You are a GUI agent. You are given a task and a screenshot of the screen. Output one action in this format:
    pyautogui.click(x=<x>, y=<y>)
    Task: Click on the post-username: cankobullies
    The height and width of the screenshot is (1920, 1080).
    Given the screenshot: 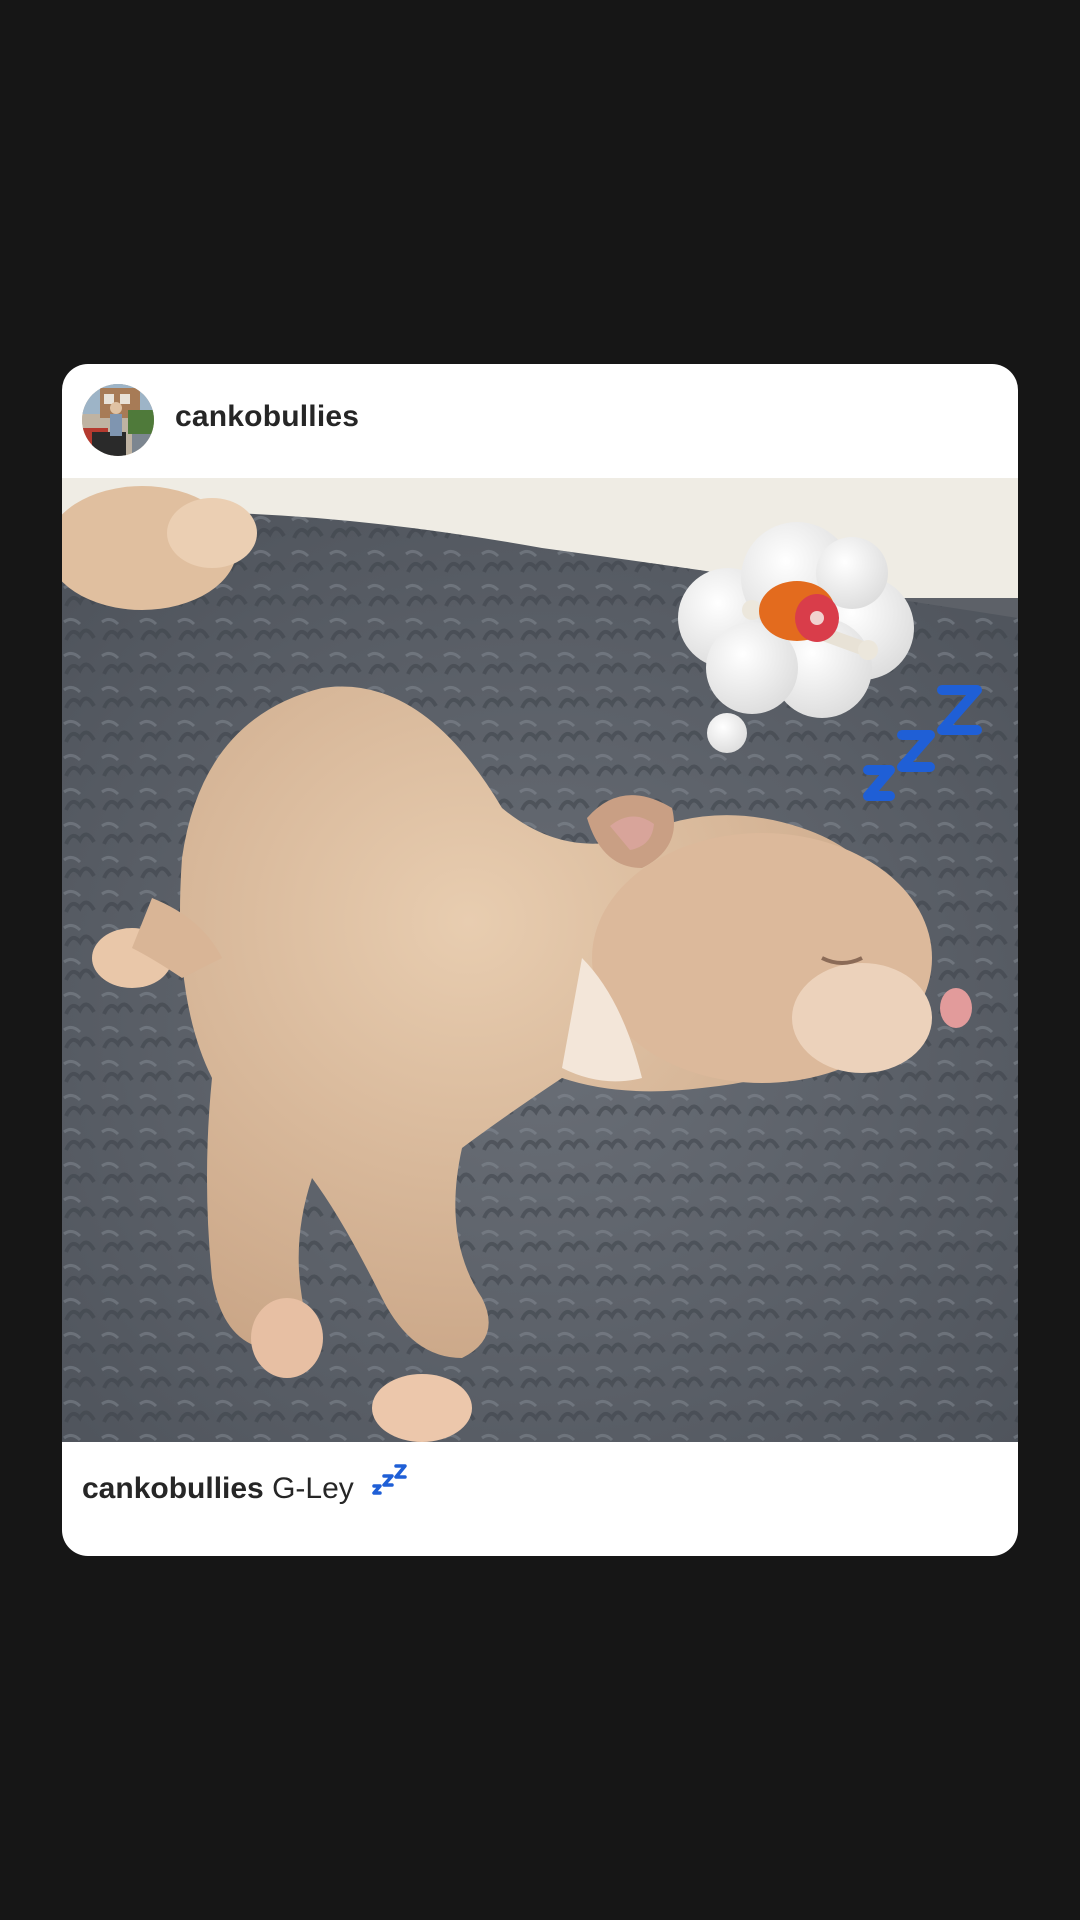 What is the action you would take?
    pyautogui.click(x=267, y=417)
    